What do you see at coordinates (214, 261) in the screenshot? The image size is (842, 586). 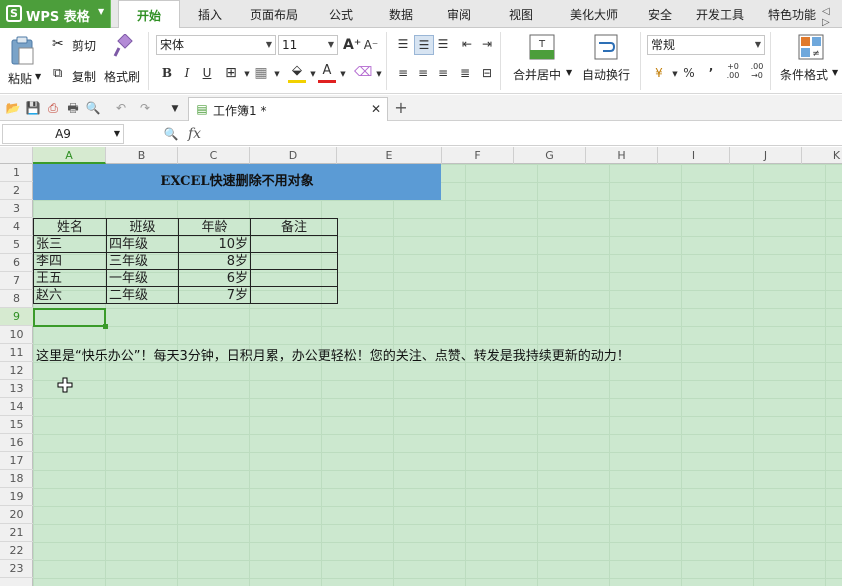 I see `age-cell: 8岁` at bounding box center [214, 261].